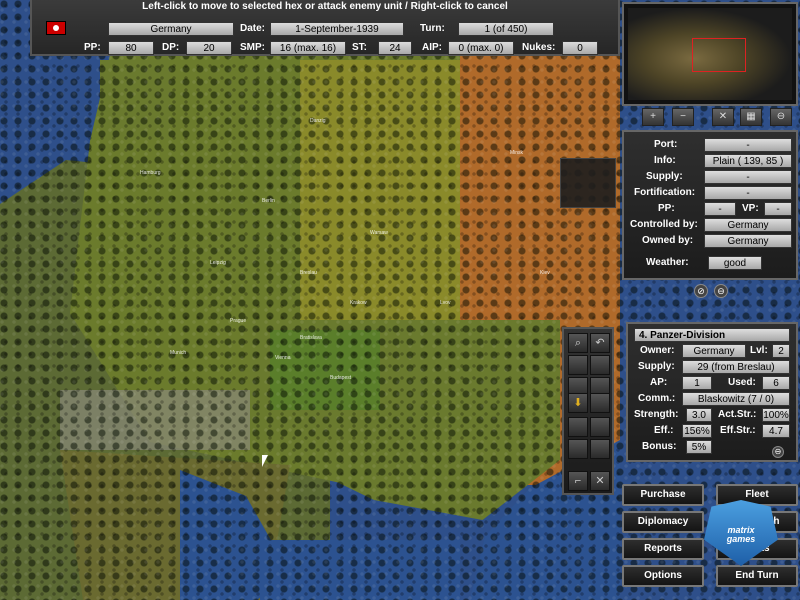 The width and height of the screenshot is (800, 600). Describe the element at coordinates (748, 225) in the screenshot. I see `controlled-value: Germany` at that location.